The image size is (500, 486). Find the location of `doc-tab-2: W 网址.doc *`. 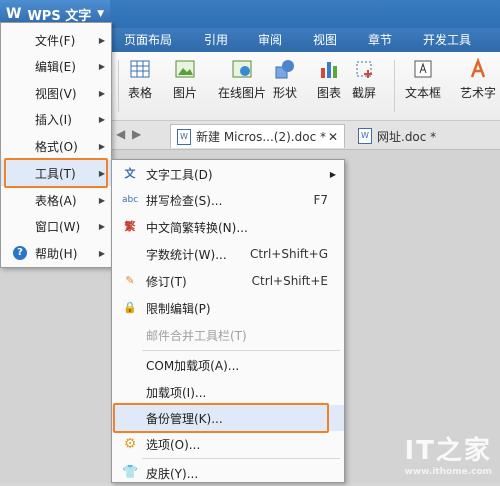

doc-tab-2: W 网址.doc * is located at coordinates (412, 136).